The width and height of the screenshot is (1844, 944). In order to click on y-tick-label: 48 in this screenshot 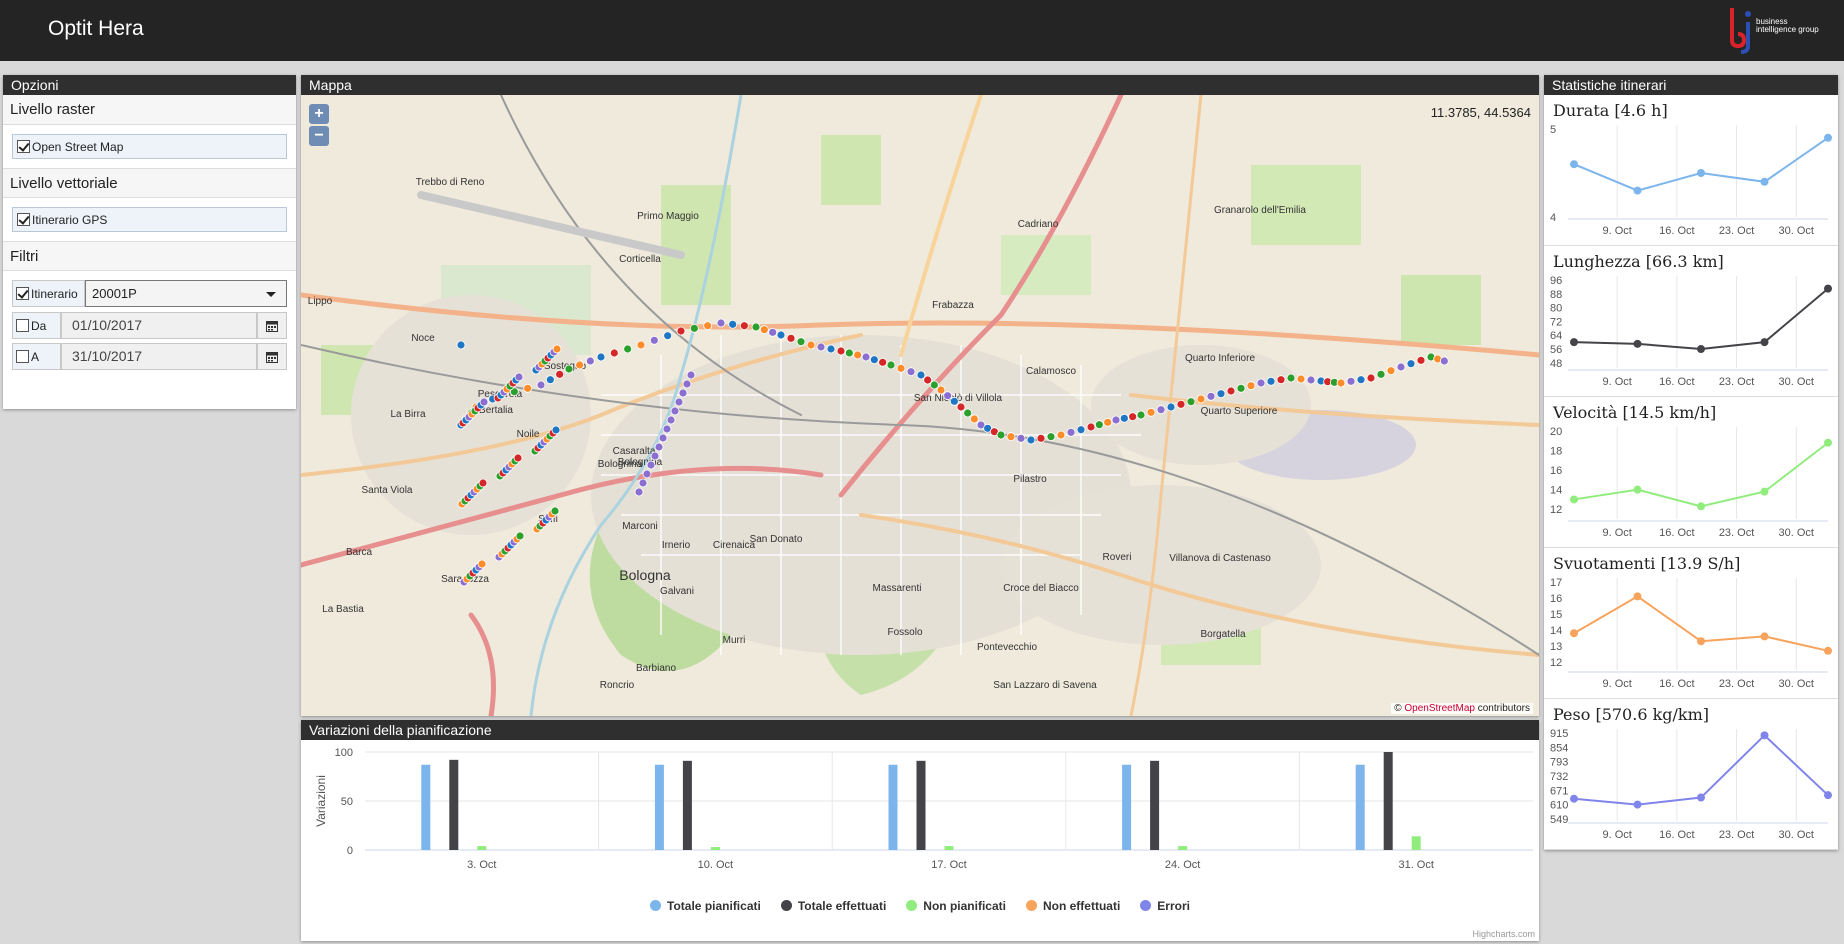, I will do `click(1556, 364)`.